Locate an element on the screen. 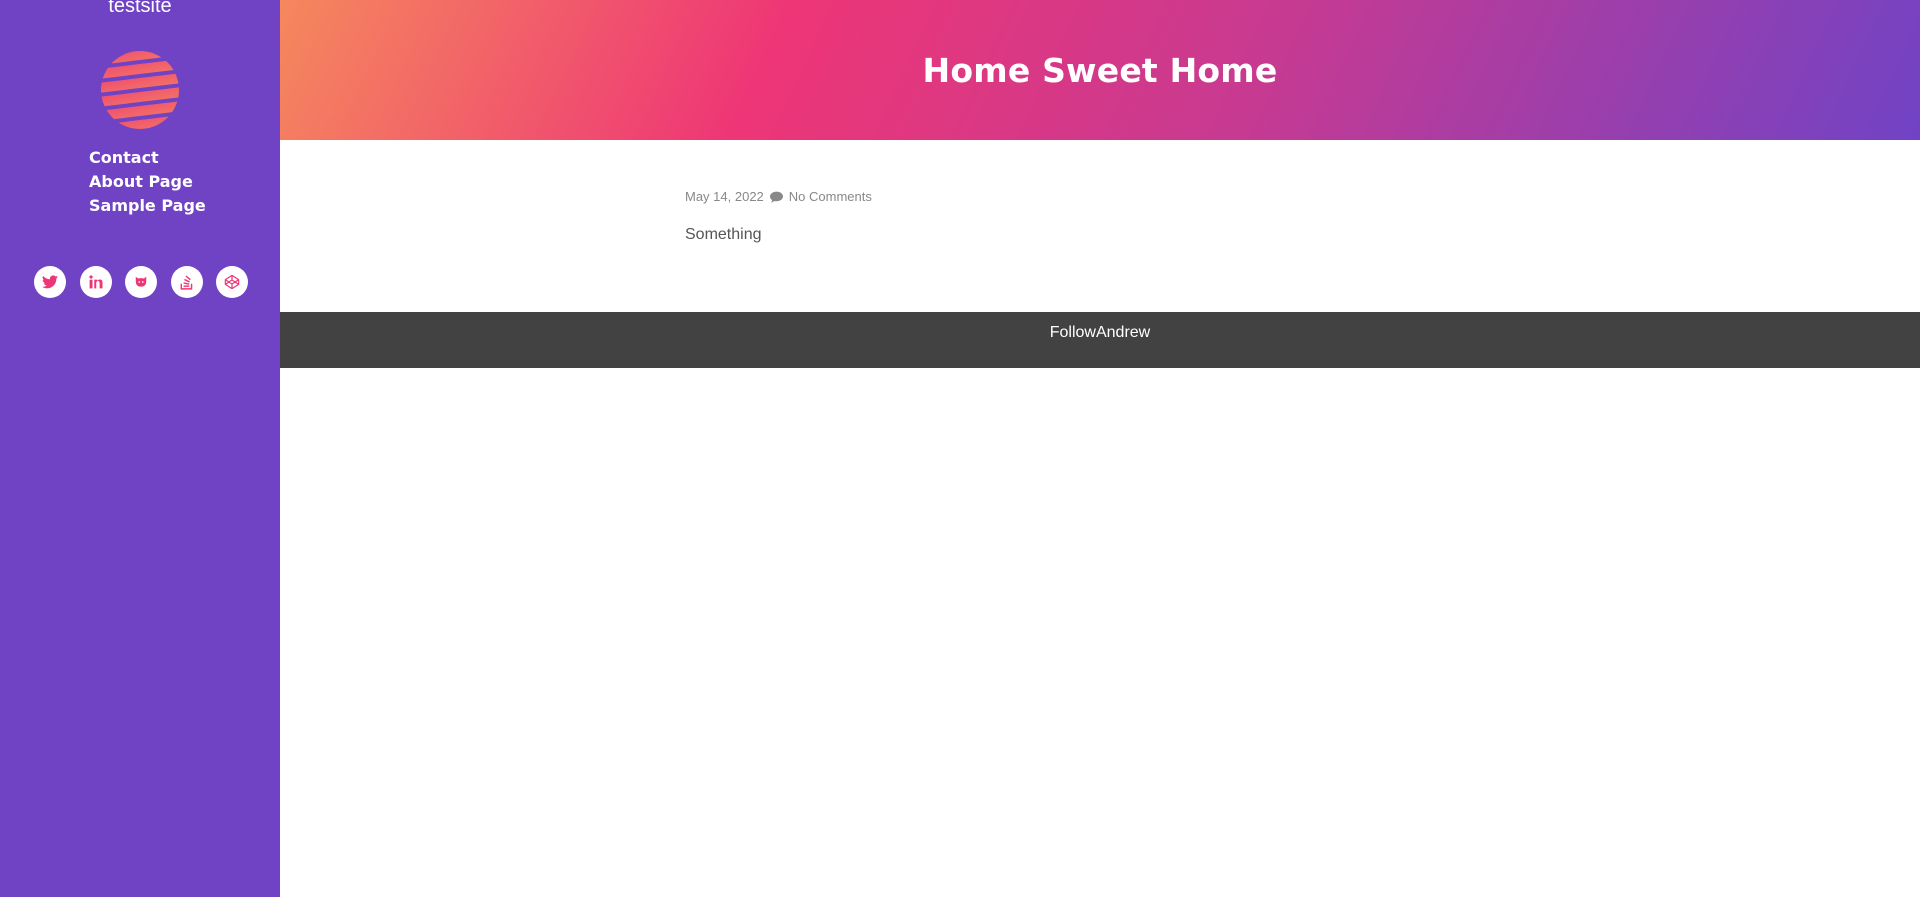 The height and width of the screenshot is (897, 1920). social-links is located at coordinates (141, 282).